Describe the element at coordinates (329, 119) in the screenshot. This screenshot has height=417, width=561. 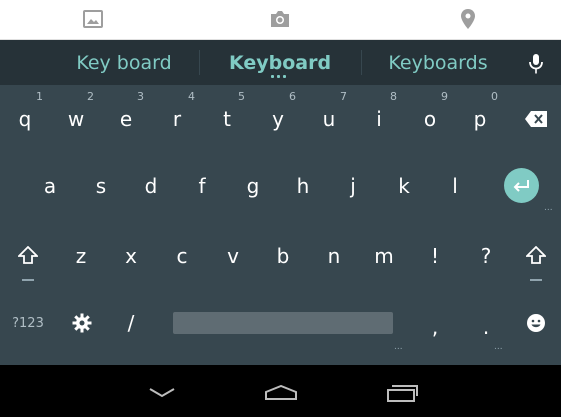
I see `key-u: u` at that location.